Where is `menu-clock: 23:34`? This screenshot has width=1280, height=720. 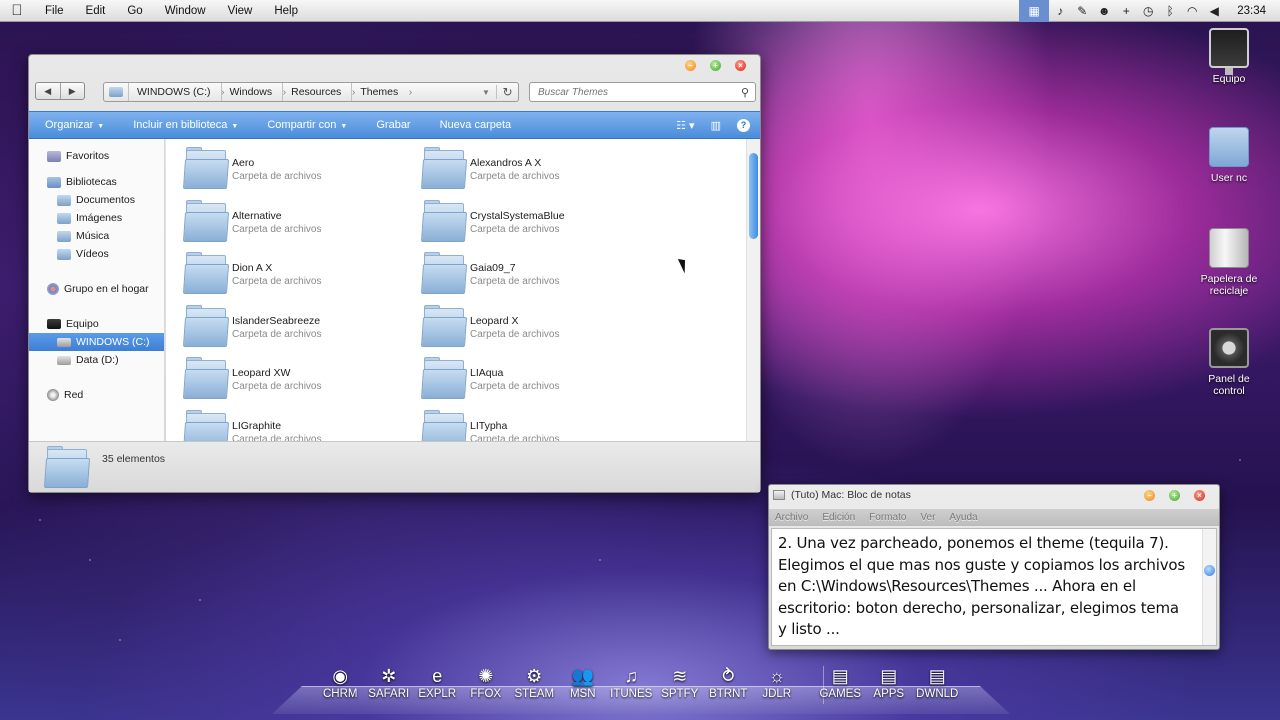 menu-clock: 23:34 is located at coordinates (1252, 11).